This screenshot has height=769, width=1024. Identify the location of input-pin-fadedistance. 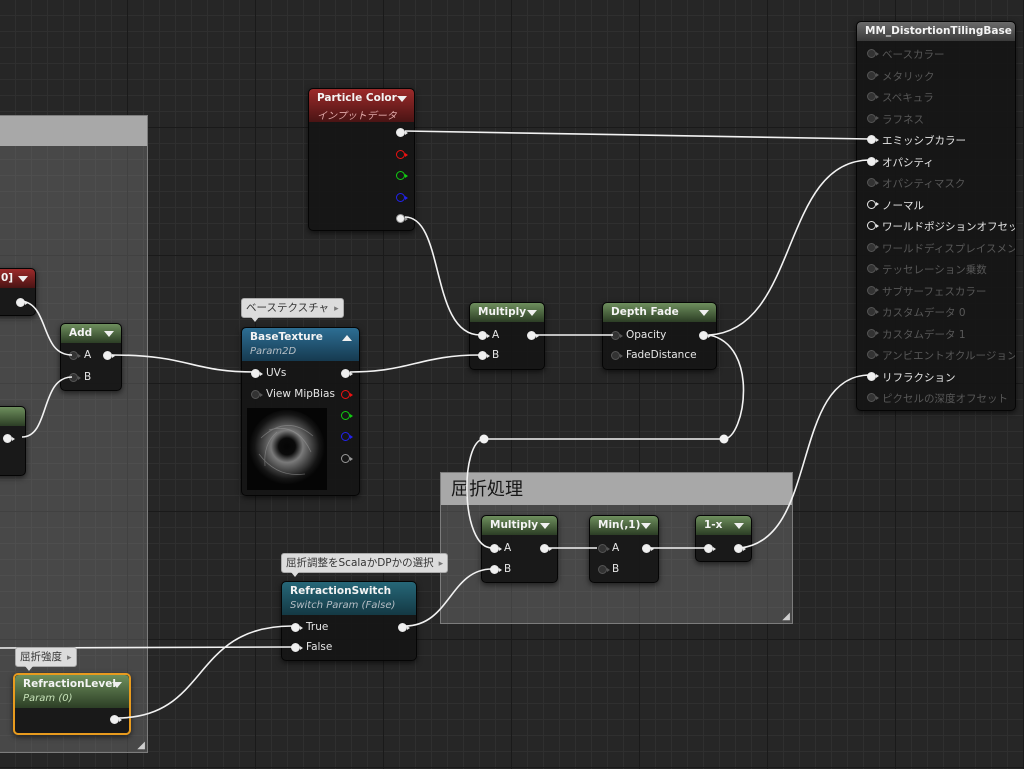
(617, 355).